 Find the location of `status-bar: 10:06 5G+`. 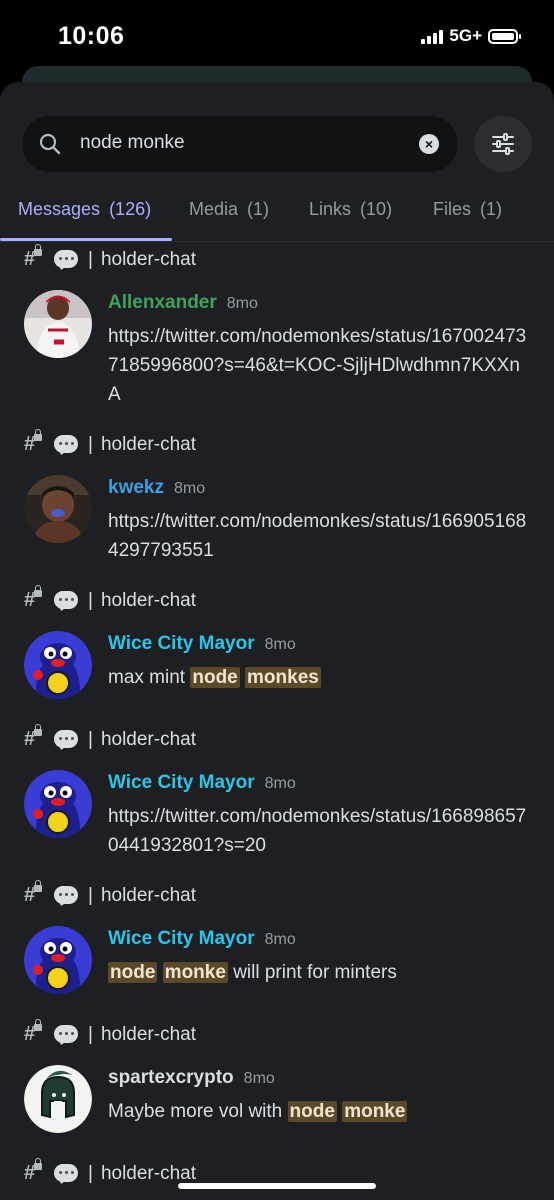

status-bar: 10:06 5G+ is located at coordinates (277, 35).